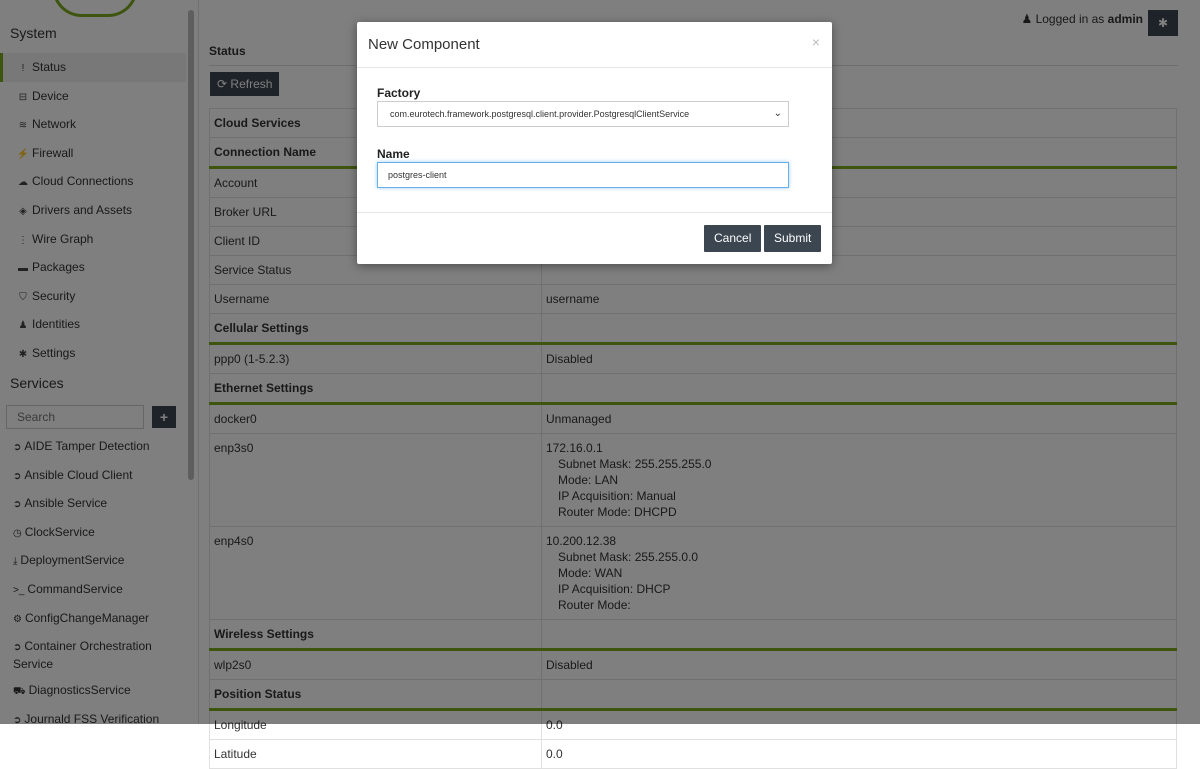 The width and height of the screenshot is (1200, 769). I want to click on name-label: Name, so click(393, 154).